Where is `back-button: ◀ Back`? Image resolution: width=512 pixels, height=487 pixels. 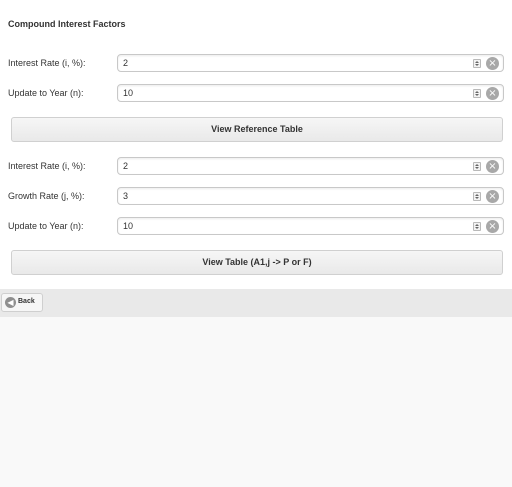 back-button: ◀ Back is located at coordinates (22, 302).